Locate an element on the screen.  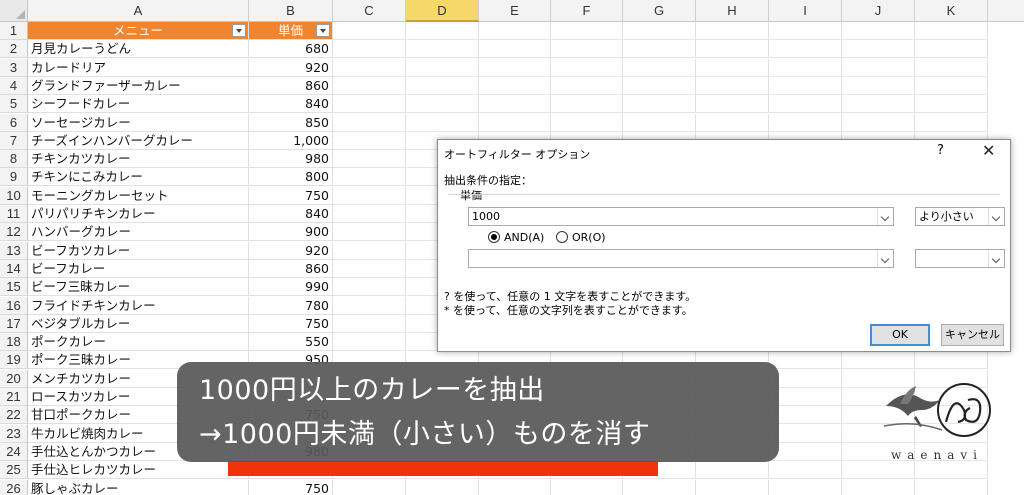
price-cell: 850 is located at coordinates (291, 122).